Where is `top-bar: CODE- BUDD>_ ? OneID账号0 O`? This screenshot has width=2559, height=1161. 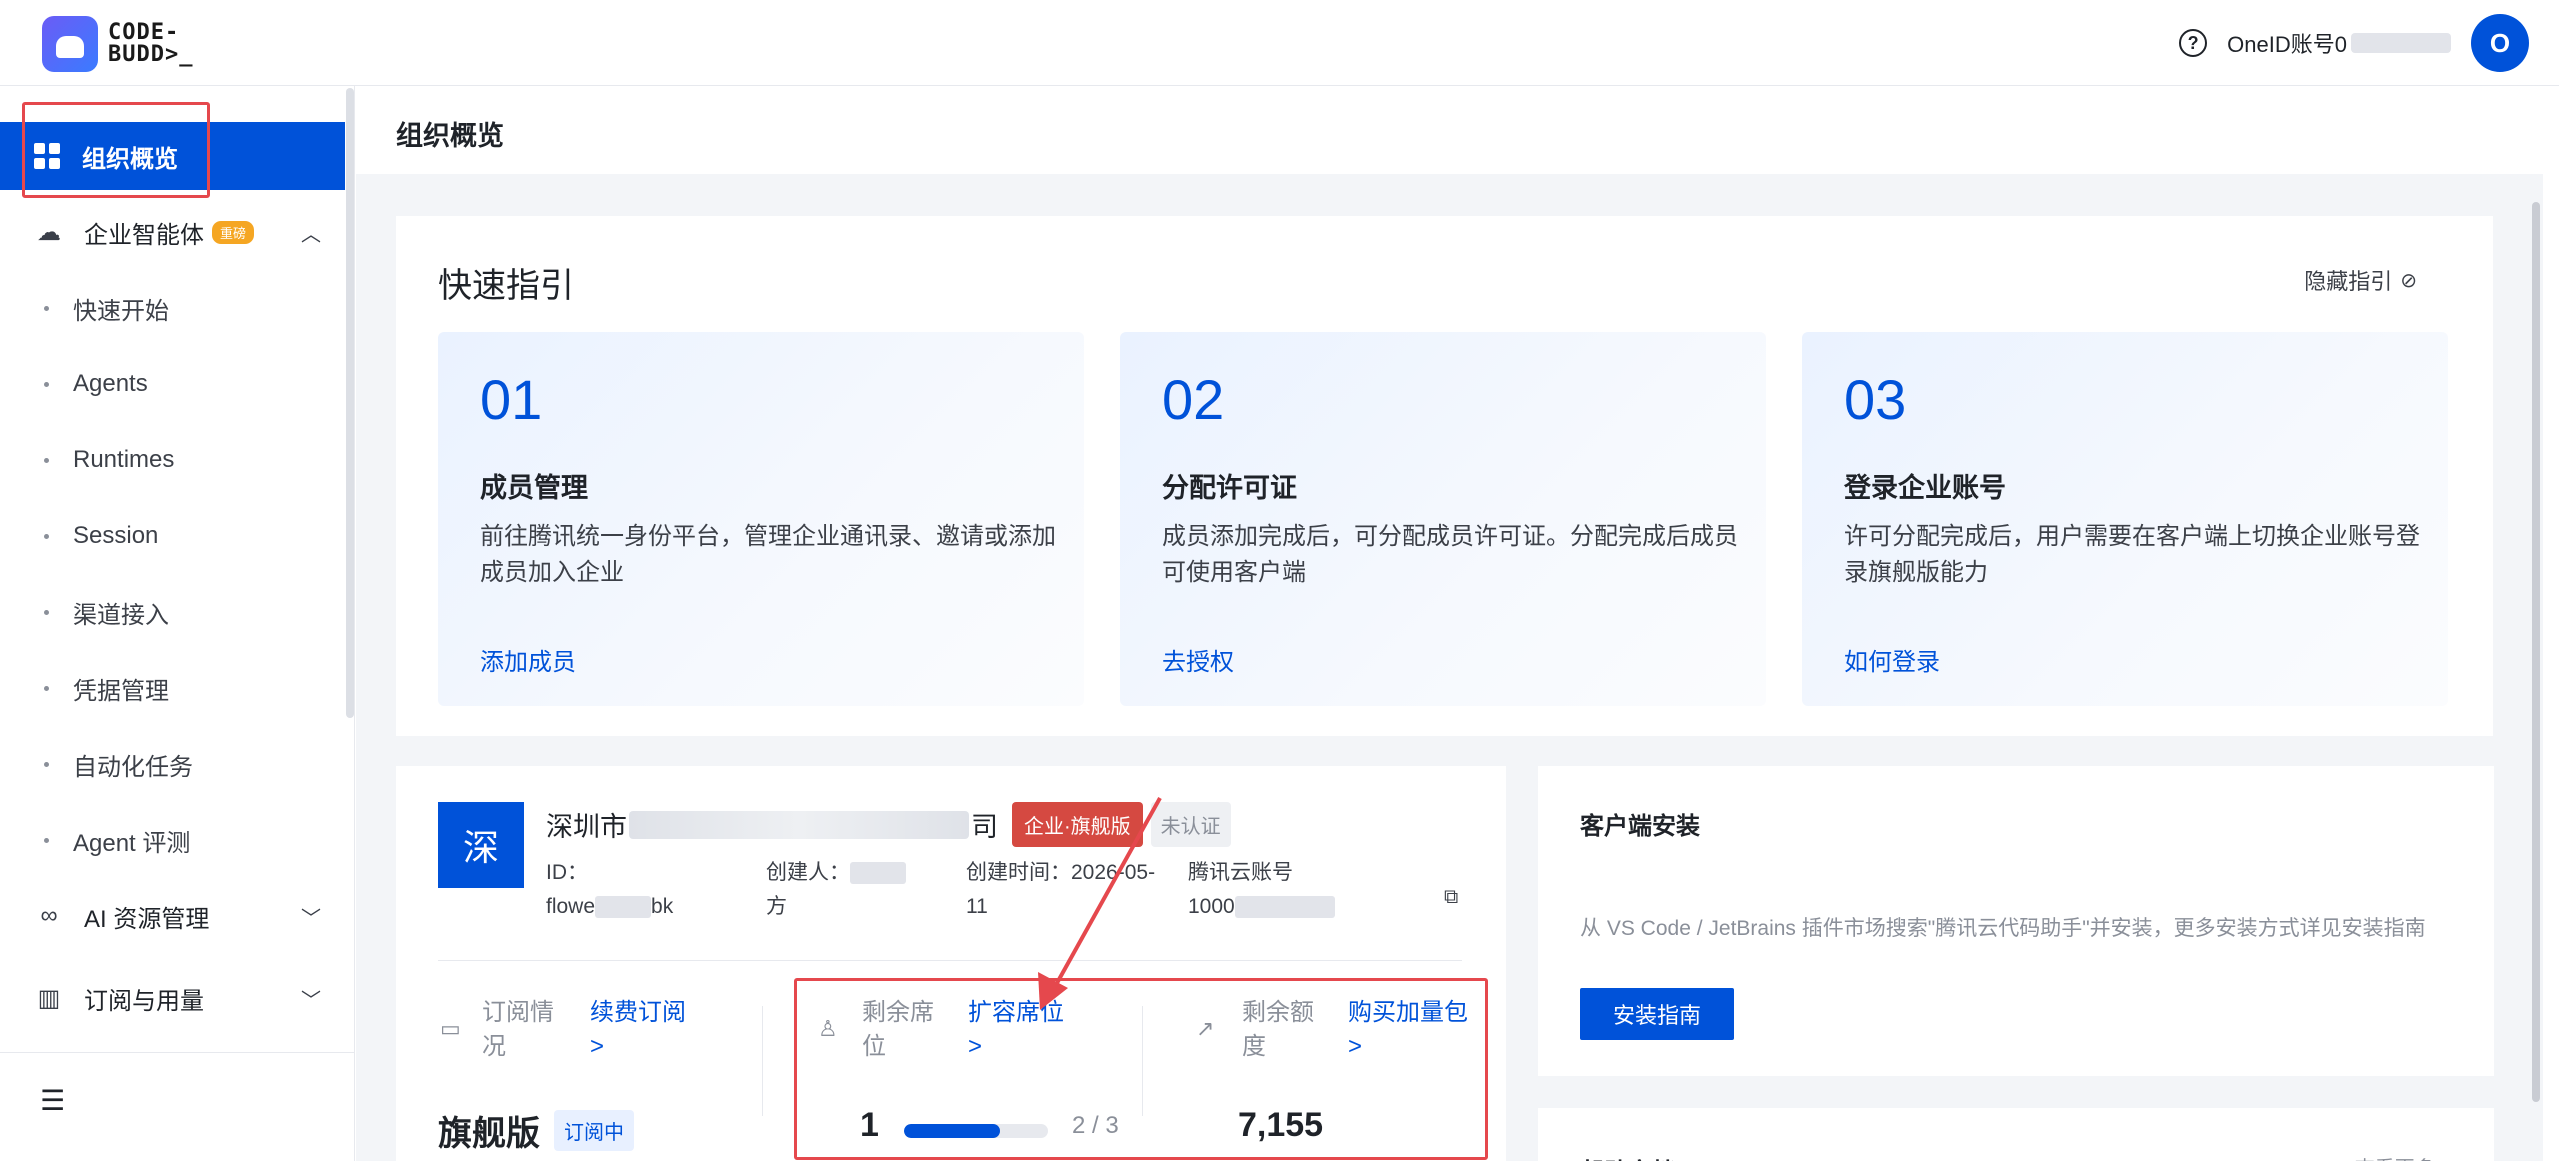
top-bar: CODE- BUDD>_ ? OneID账号0 O is located at coordinates (1279, 43).